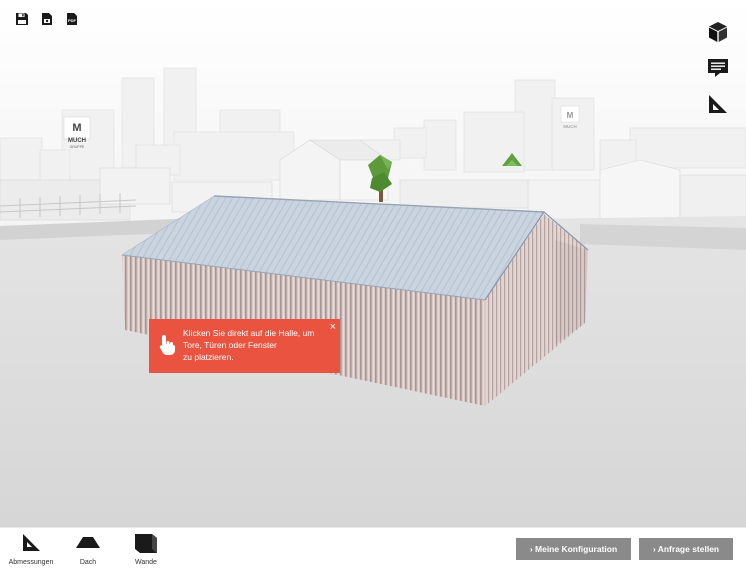  I want to click on tab-abmessungen: Abmessungen, so click(31, 549).